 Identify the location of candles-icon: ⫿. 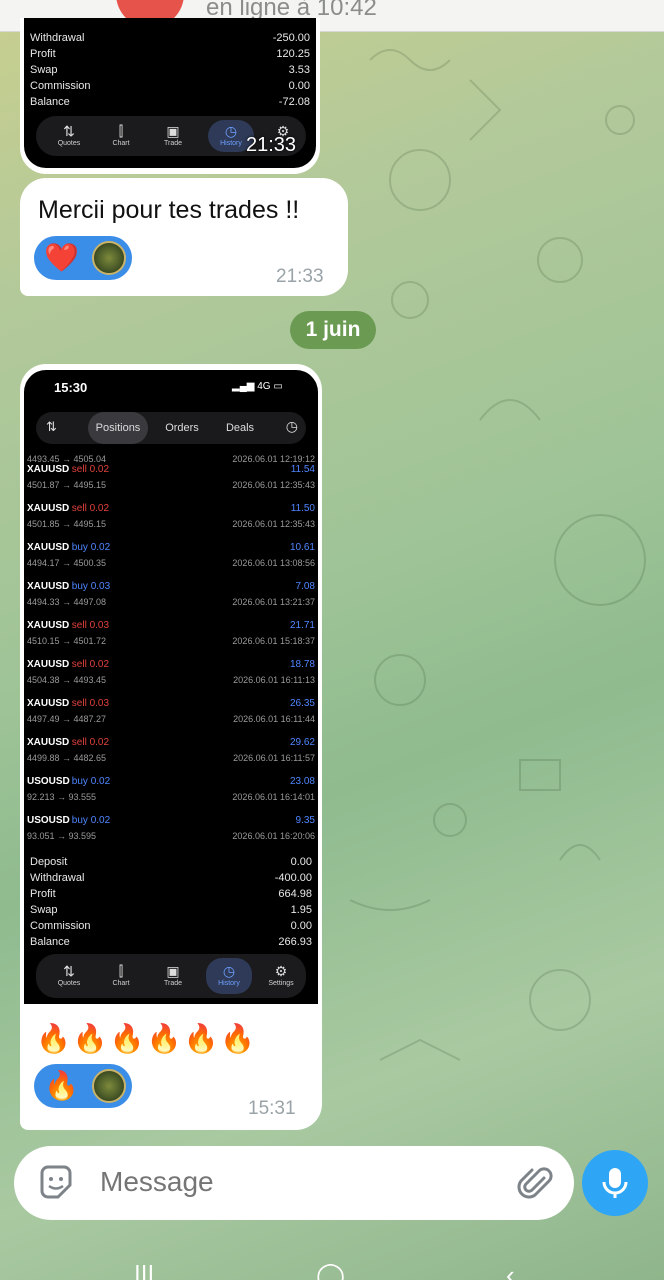
(121, 971).